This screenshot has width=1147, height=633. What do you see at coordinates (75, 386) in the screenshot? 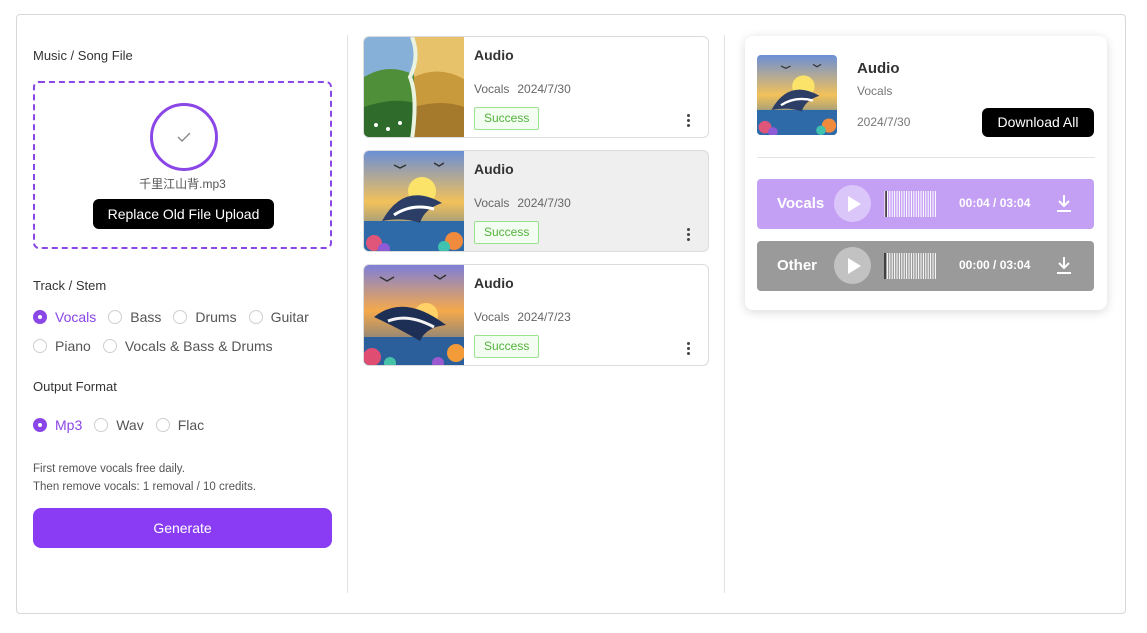
I see `format-section-title: Output Format` at bounding box center [75, 386].